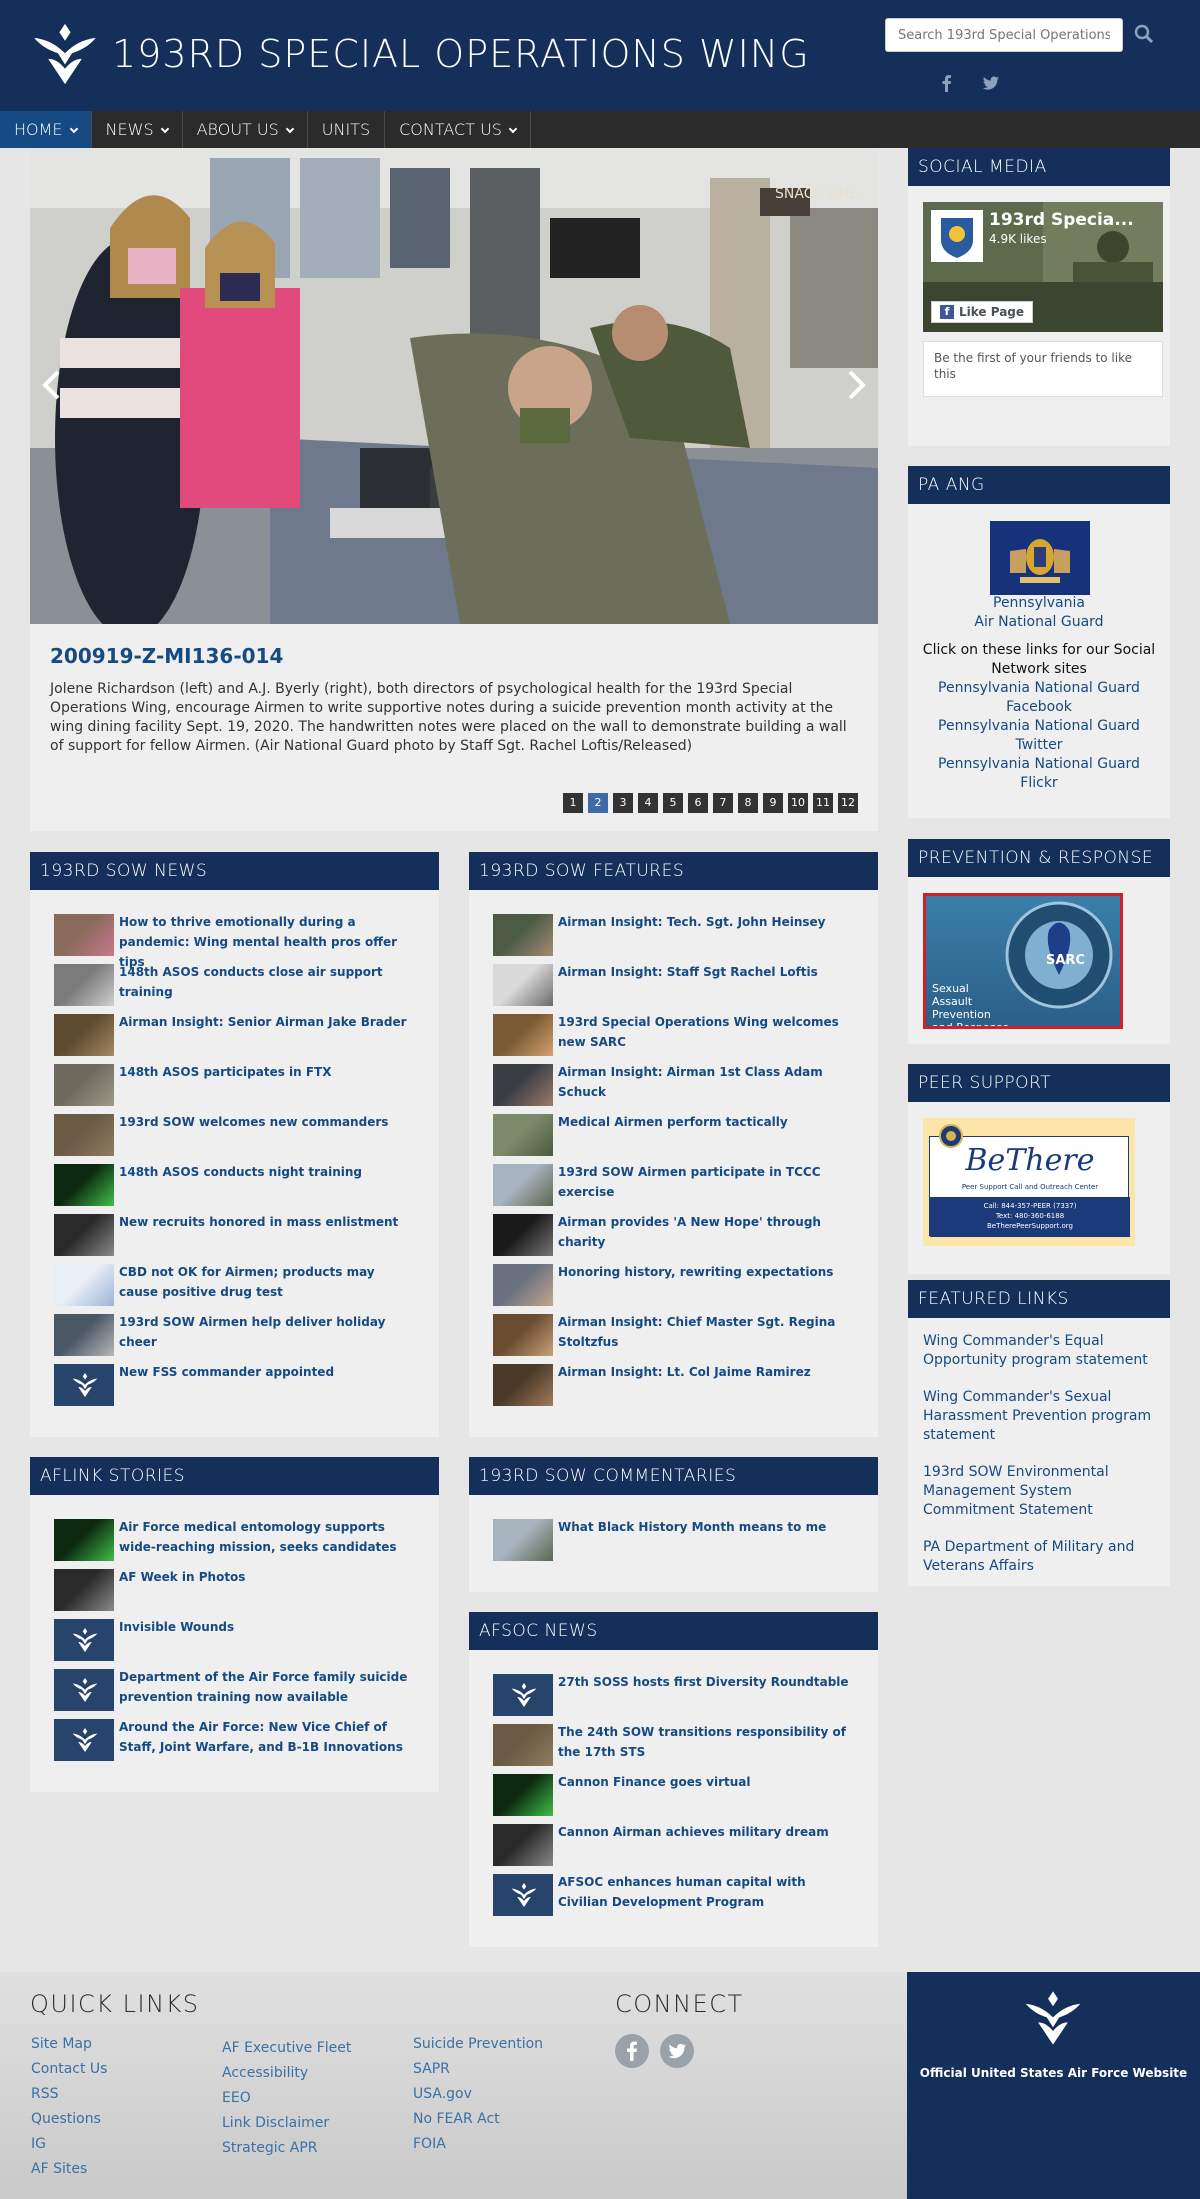 The image size is (1200, 2199). Describe the element at coordinates (69, 2044) in the screenshot. I see `footer-link: Site Map` at that location.